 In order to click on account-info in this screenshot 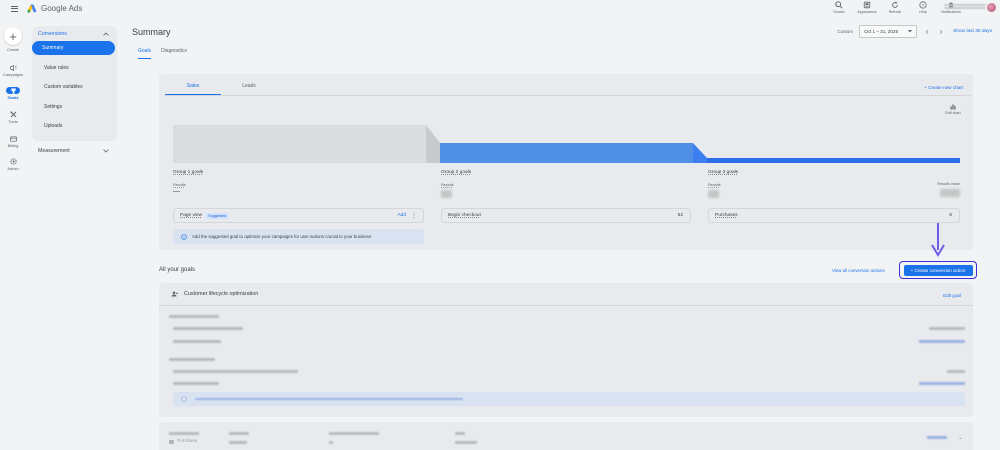, I will do `click(965, 7)`.